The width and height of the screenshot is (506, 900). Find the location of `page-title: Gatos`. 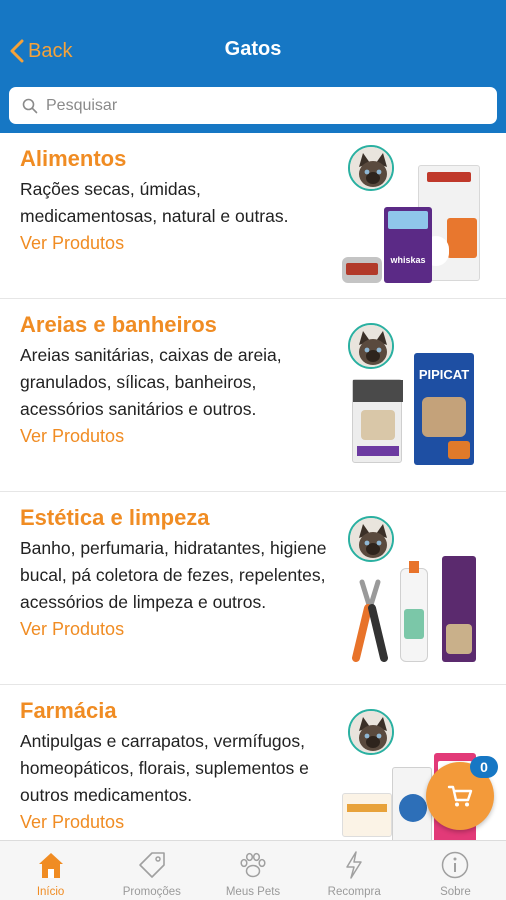

page-title: Gatos is located at coordinates (253, 49).